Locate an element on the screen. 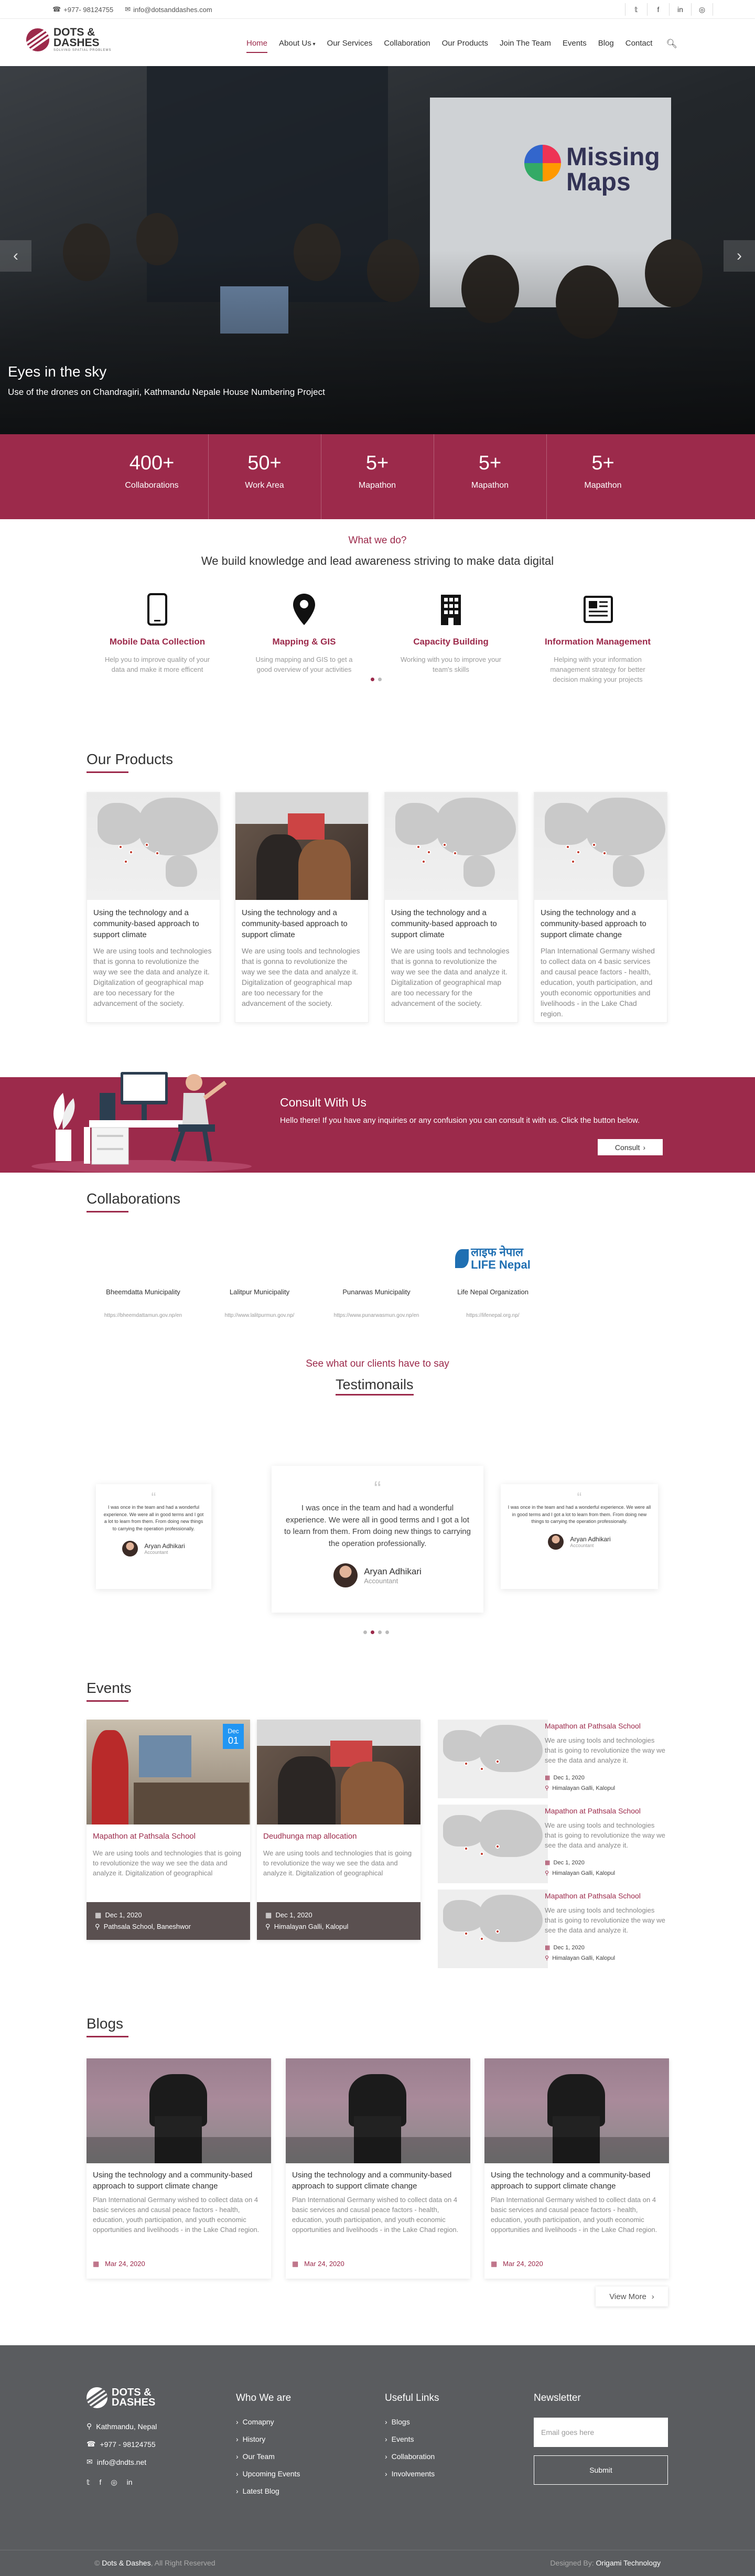 Image resolution: width=755 pixels, height=2576 pixels. nav-contact: Contact is located at coordinates (639, 46).